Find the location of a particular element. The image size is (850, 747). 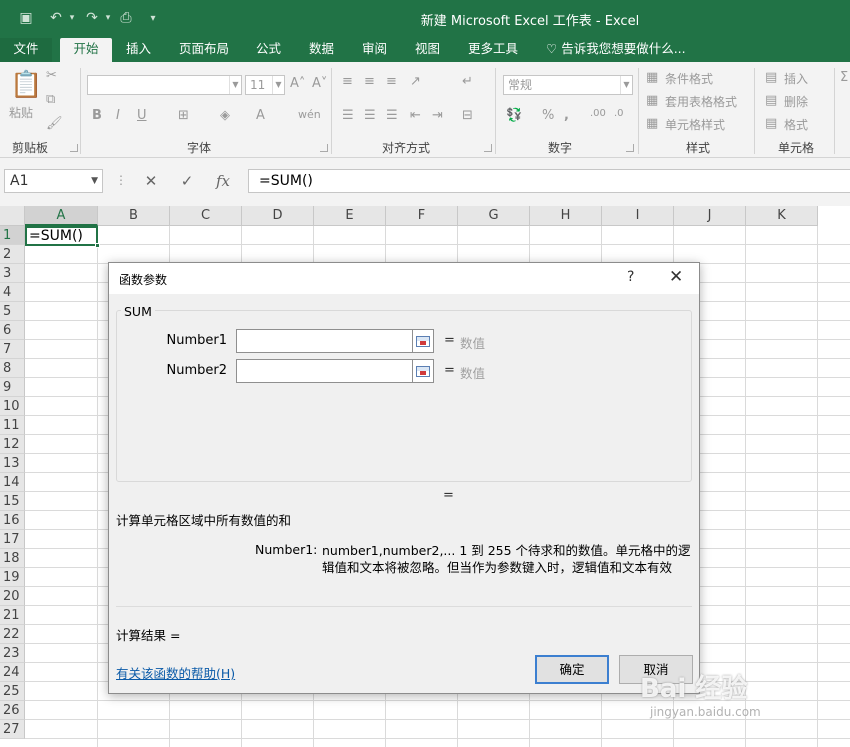

percent-icon: % is located at coordinates (548, 115).